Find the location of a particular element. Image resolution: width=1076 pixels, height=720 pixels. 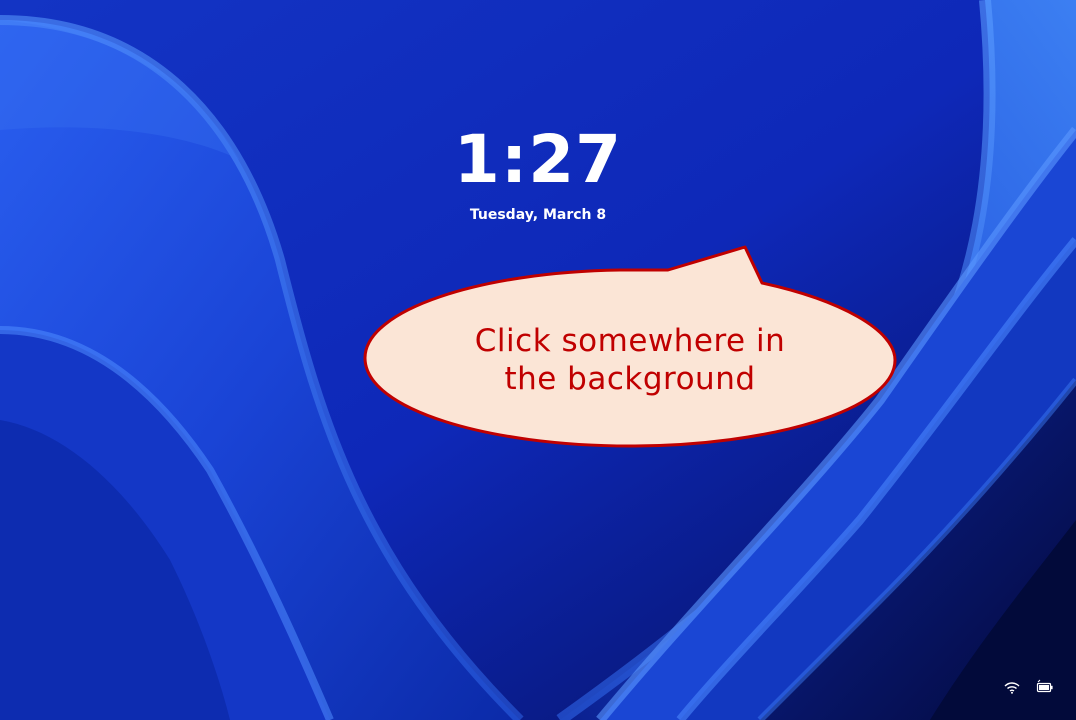

callout-line-2: the background is located at coordinates (630, 379).